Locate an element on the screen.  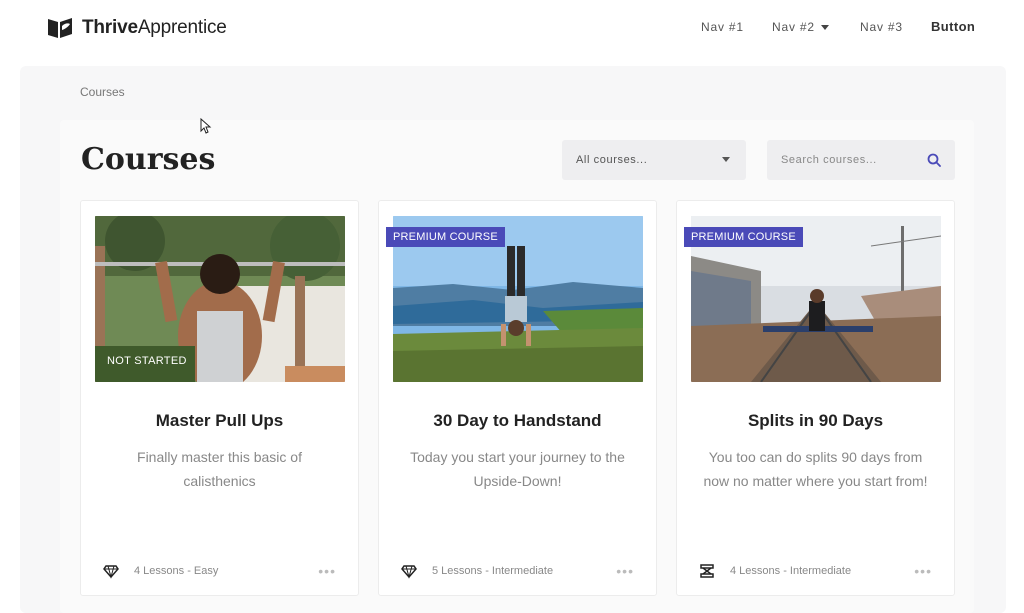
course-footer: 4 Lessons - Intermediate ••• is located at coordinates (815, 571).